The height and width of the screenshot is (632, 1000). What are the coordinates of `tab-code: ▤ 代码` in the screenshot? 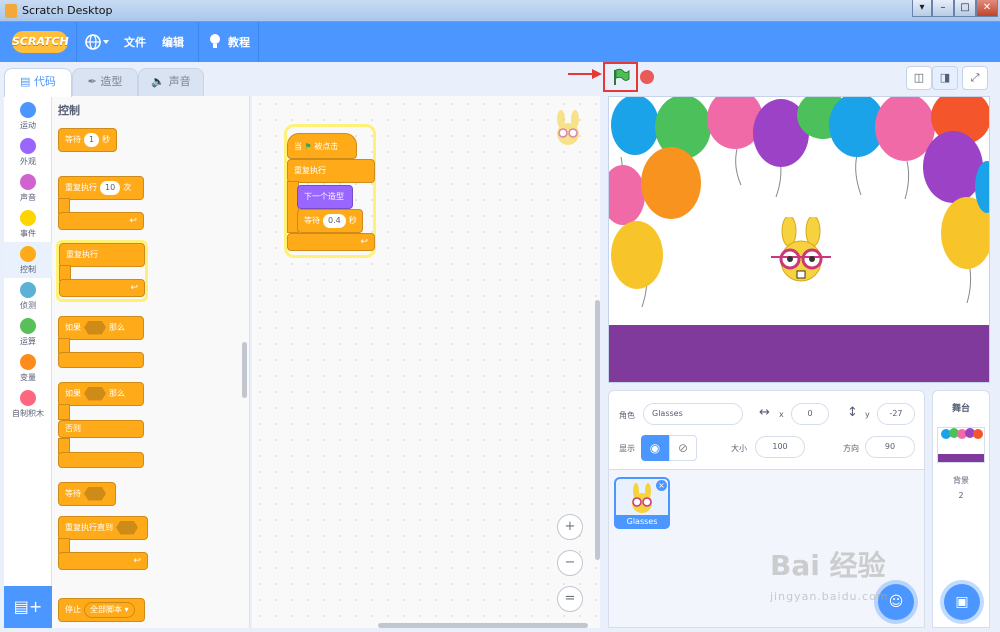 It's located at (38, 82).